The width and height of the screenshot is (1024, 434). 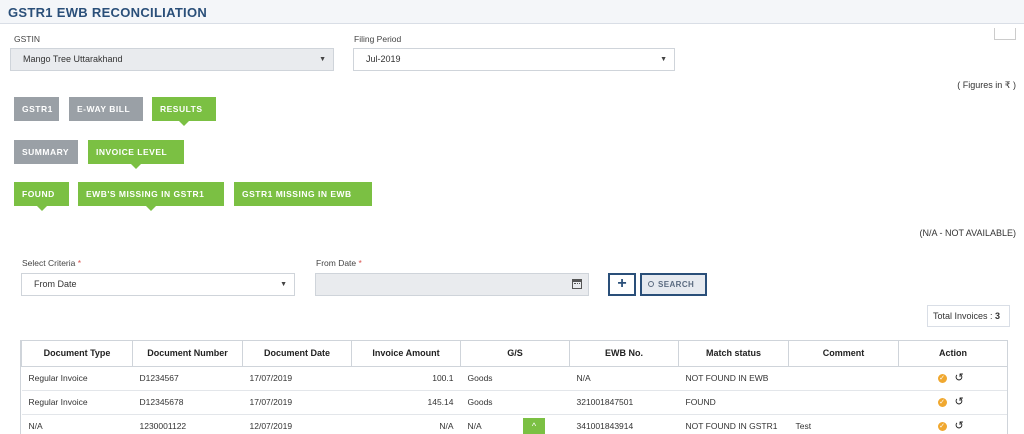 I want to click on calendar-icon, so click(x=577, y=284).